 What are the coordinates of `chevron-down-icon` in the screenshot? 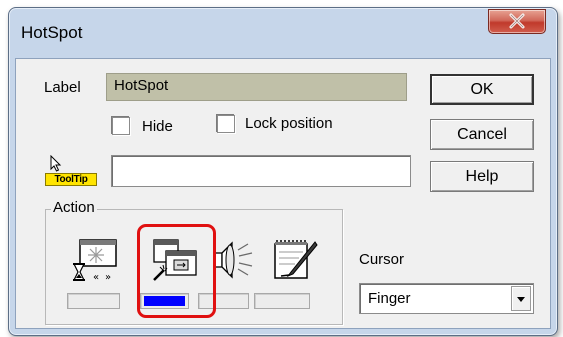 It's located at (521, 299).